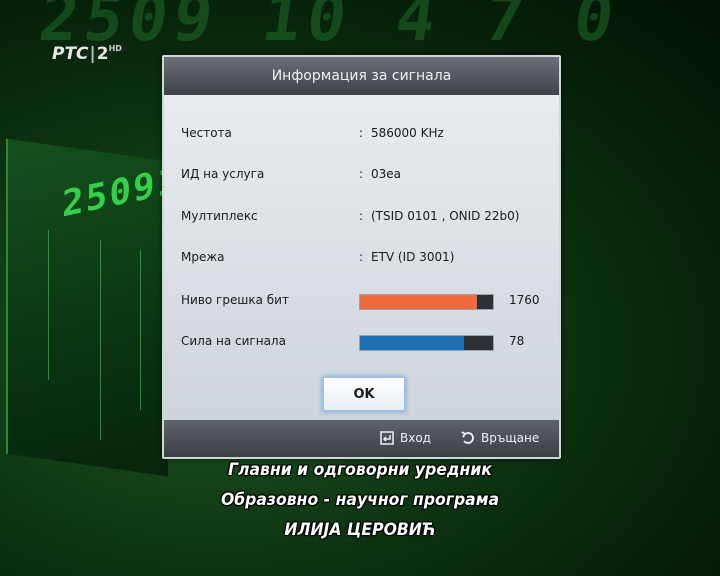 This screenshot has width=720, height=576. Describe the element at coordinates (445, 216) in the screenshot. I see `row-value: (TSID 0101 , ONID 22b0)` at that location.